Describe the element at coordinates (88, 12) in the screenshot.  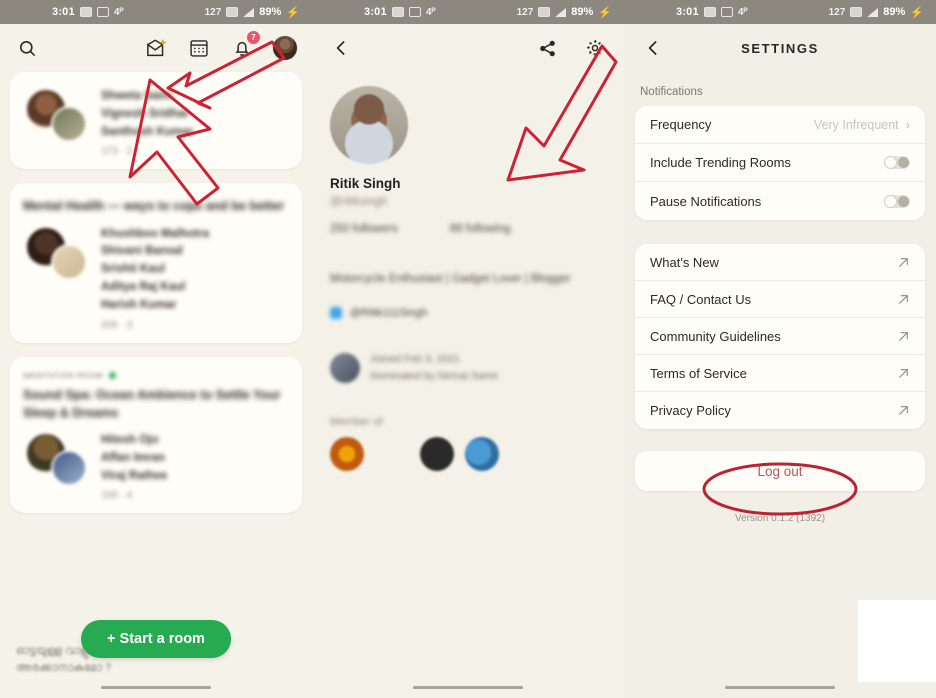
I see `status-bar-left: 3:01 4ᴾ` at that location.